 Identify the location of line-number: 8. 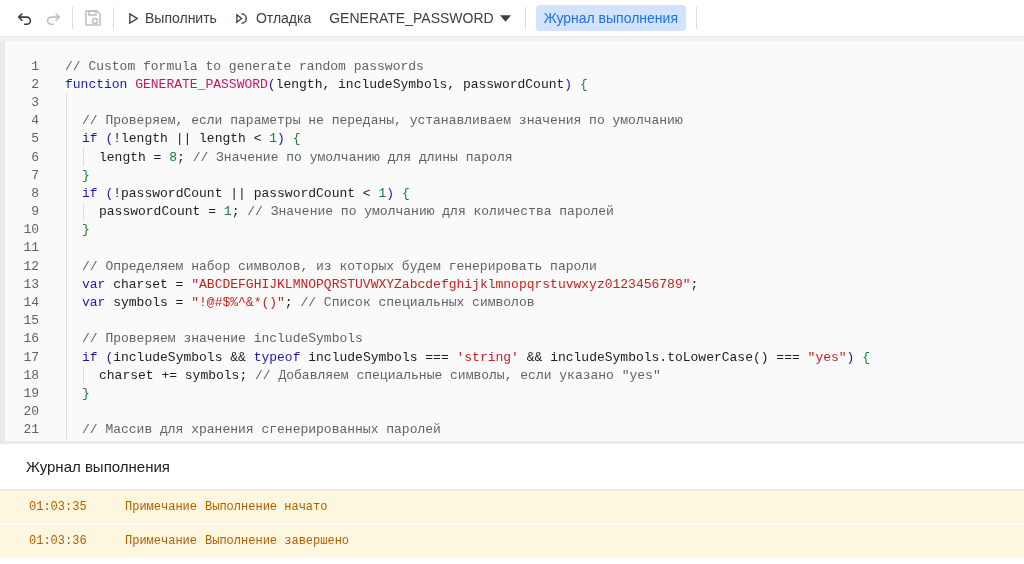
(34, 193).